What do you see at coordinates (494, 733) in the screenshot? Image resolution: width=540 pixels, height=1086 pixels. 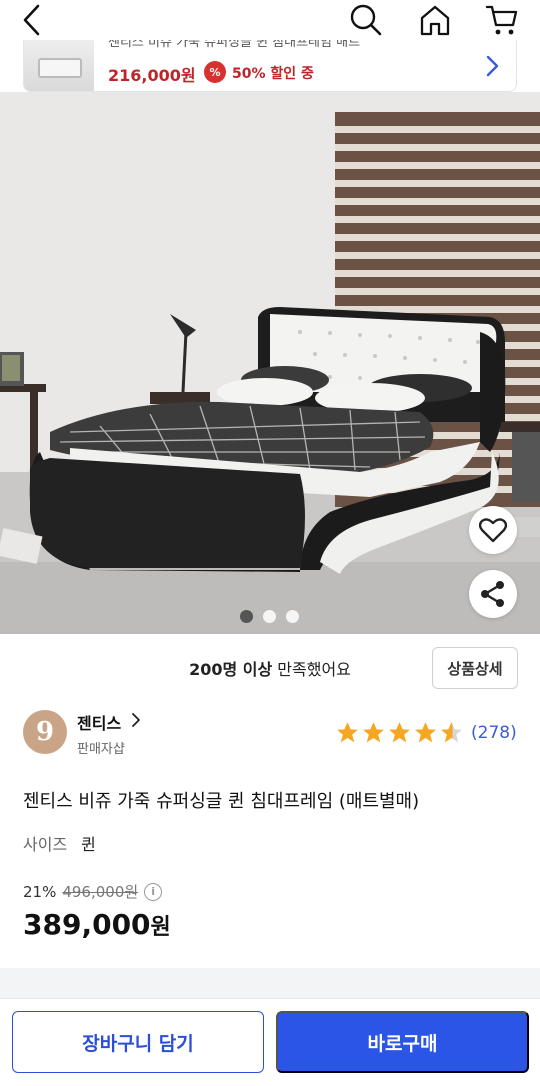 I see `review-count: (278)` at bounding box center [494, 733].